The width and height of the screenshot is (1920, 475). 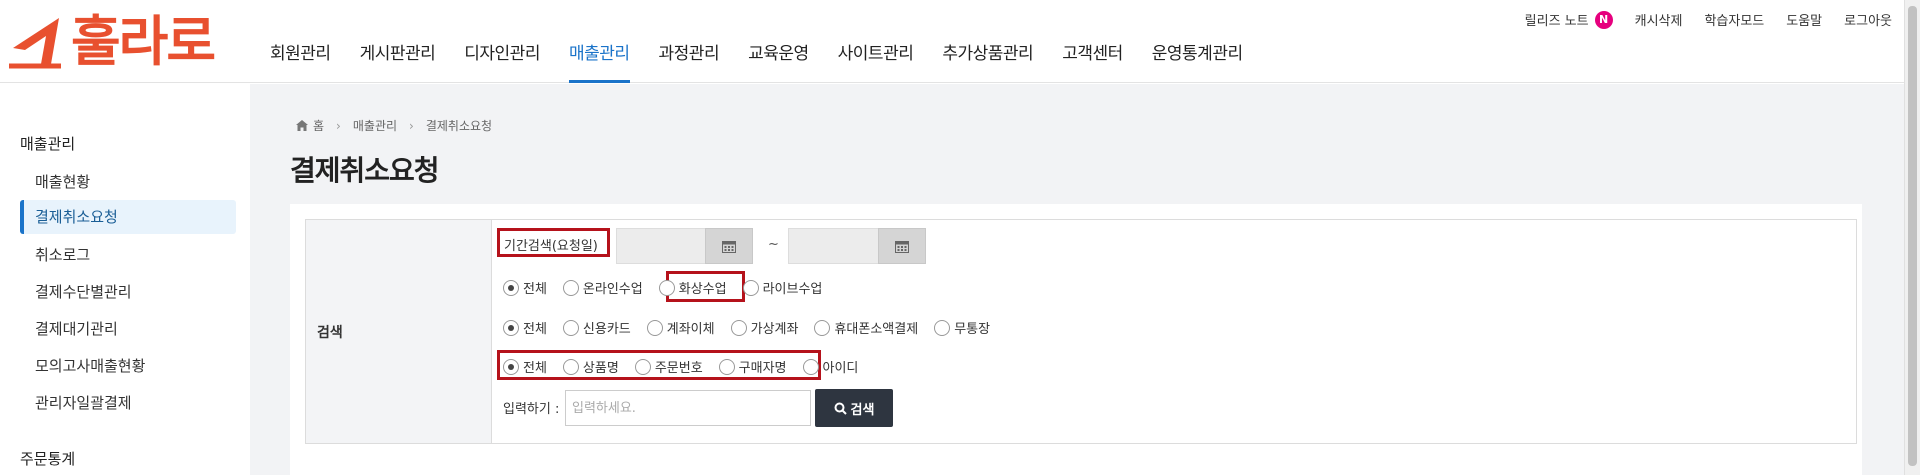 I want to click on gnb-item-board: 게시판관리, so click(x=398, y=60).